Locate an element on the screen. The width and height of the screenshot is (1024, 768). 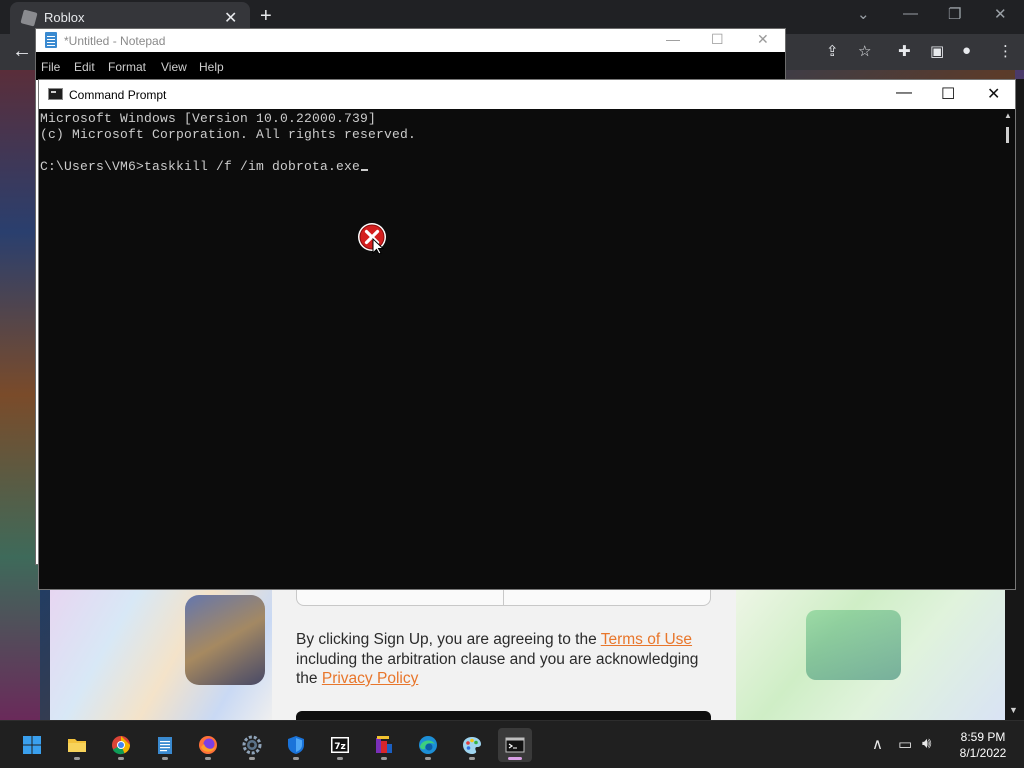
roblox-artwork-left is located at coordinates (161, 655).